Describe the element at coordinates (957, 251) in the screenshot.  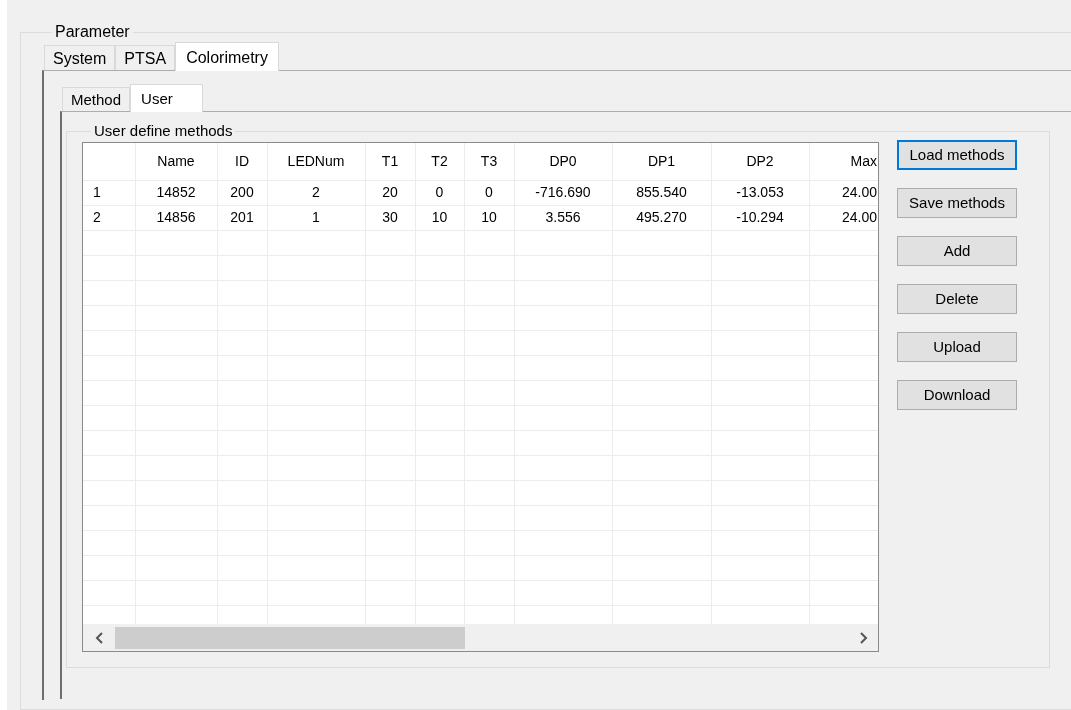
I see `button: Add` at that location.